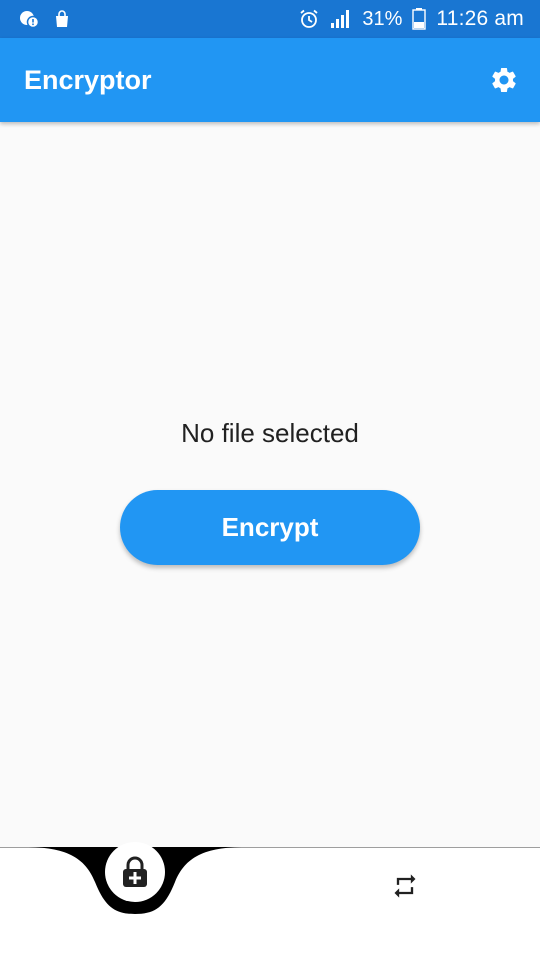 This screenshot has width=540, height=960. I want to click on app-bar: Encryptor, so click(270, 80).